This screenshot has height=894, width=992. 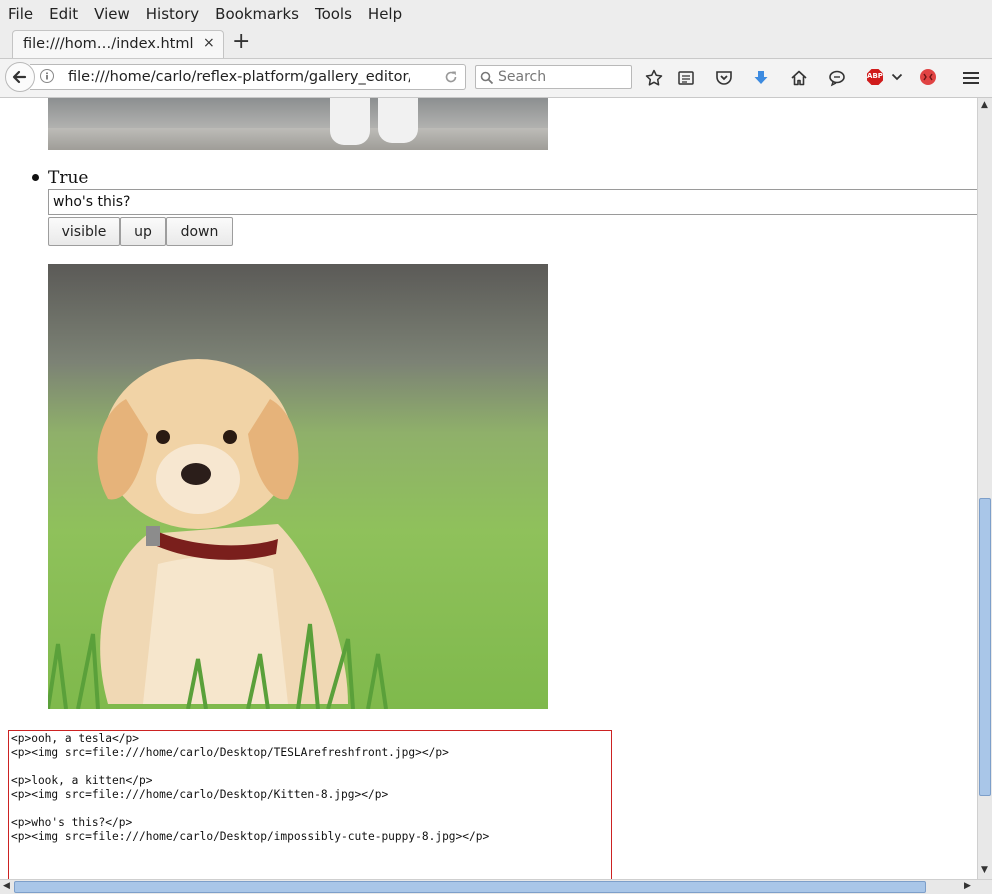 What do you see at coordinates (298, 124) in the screenshot?
I see `kitten-image` at bounding box center [298, 124].